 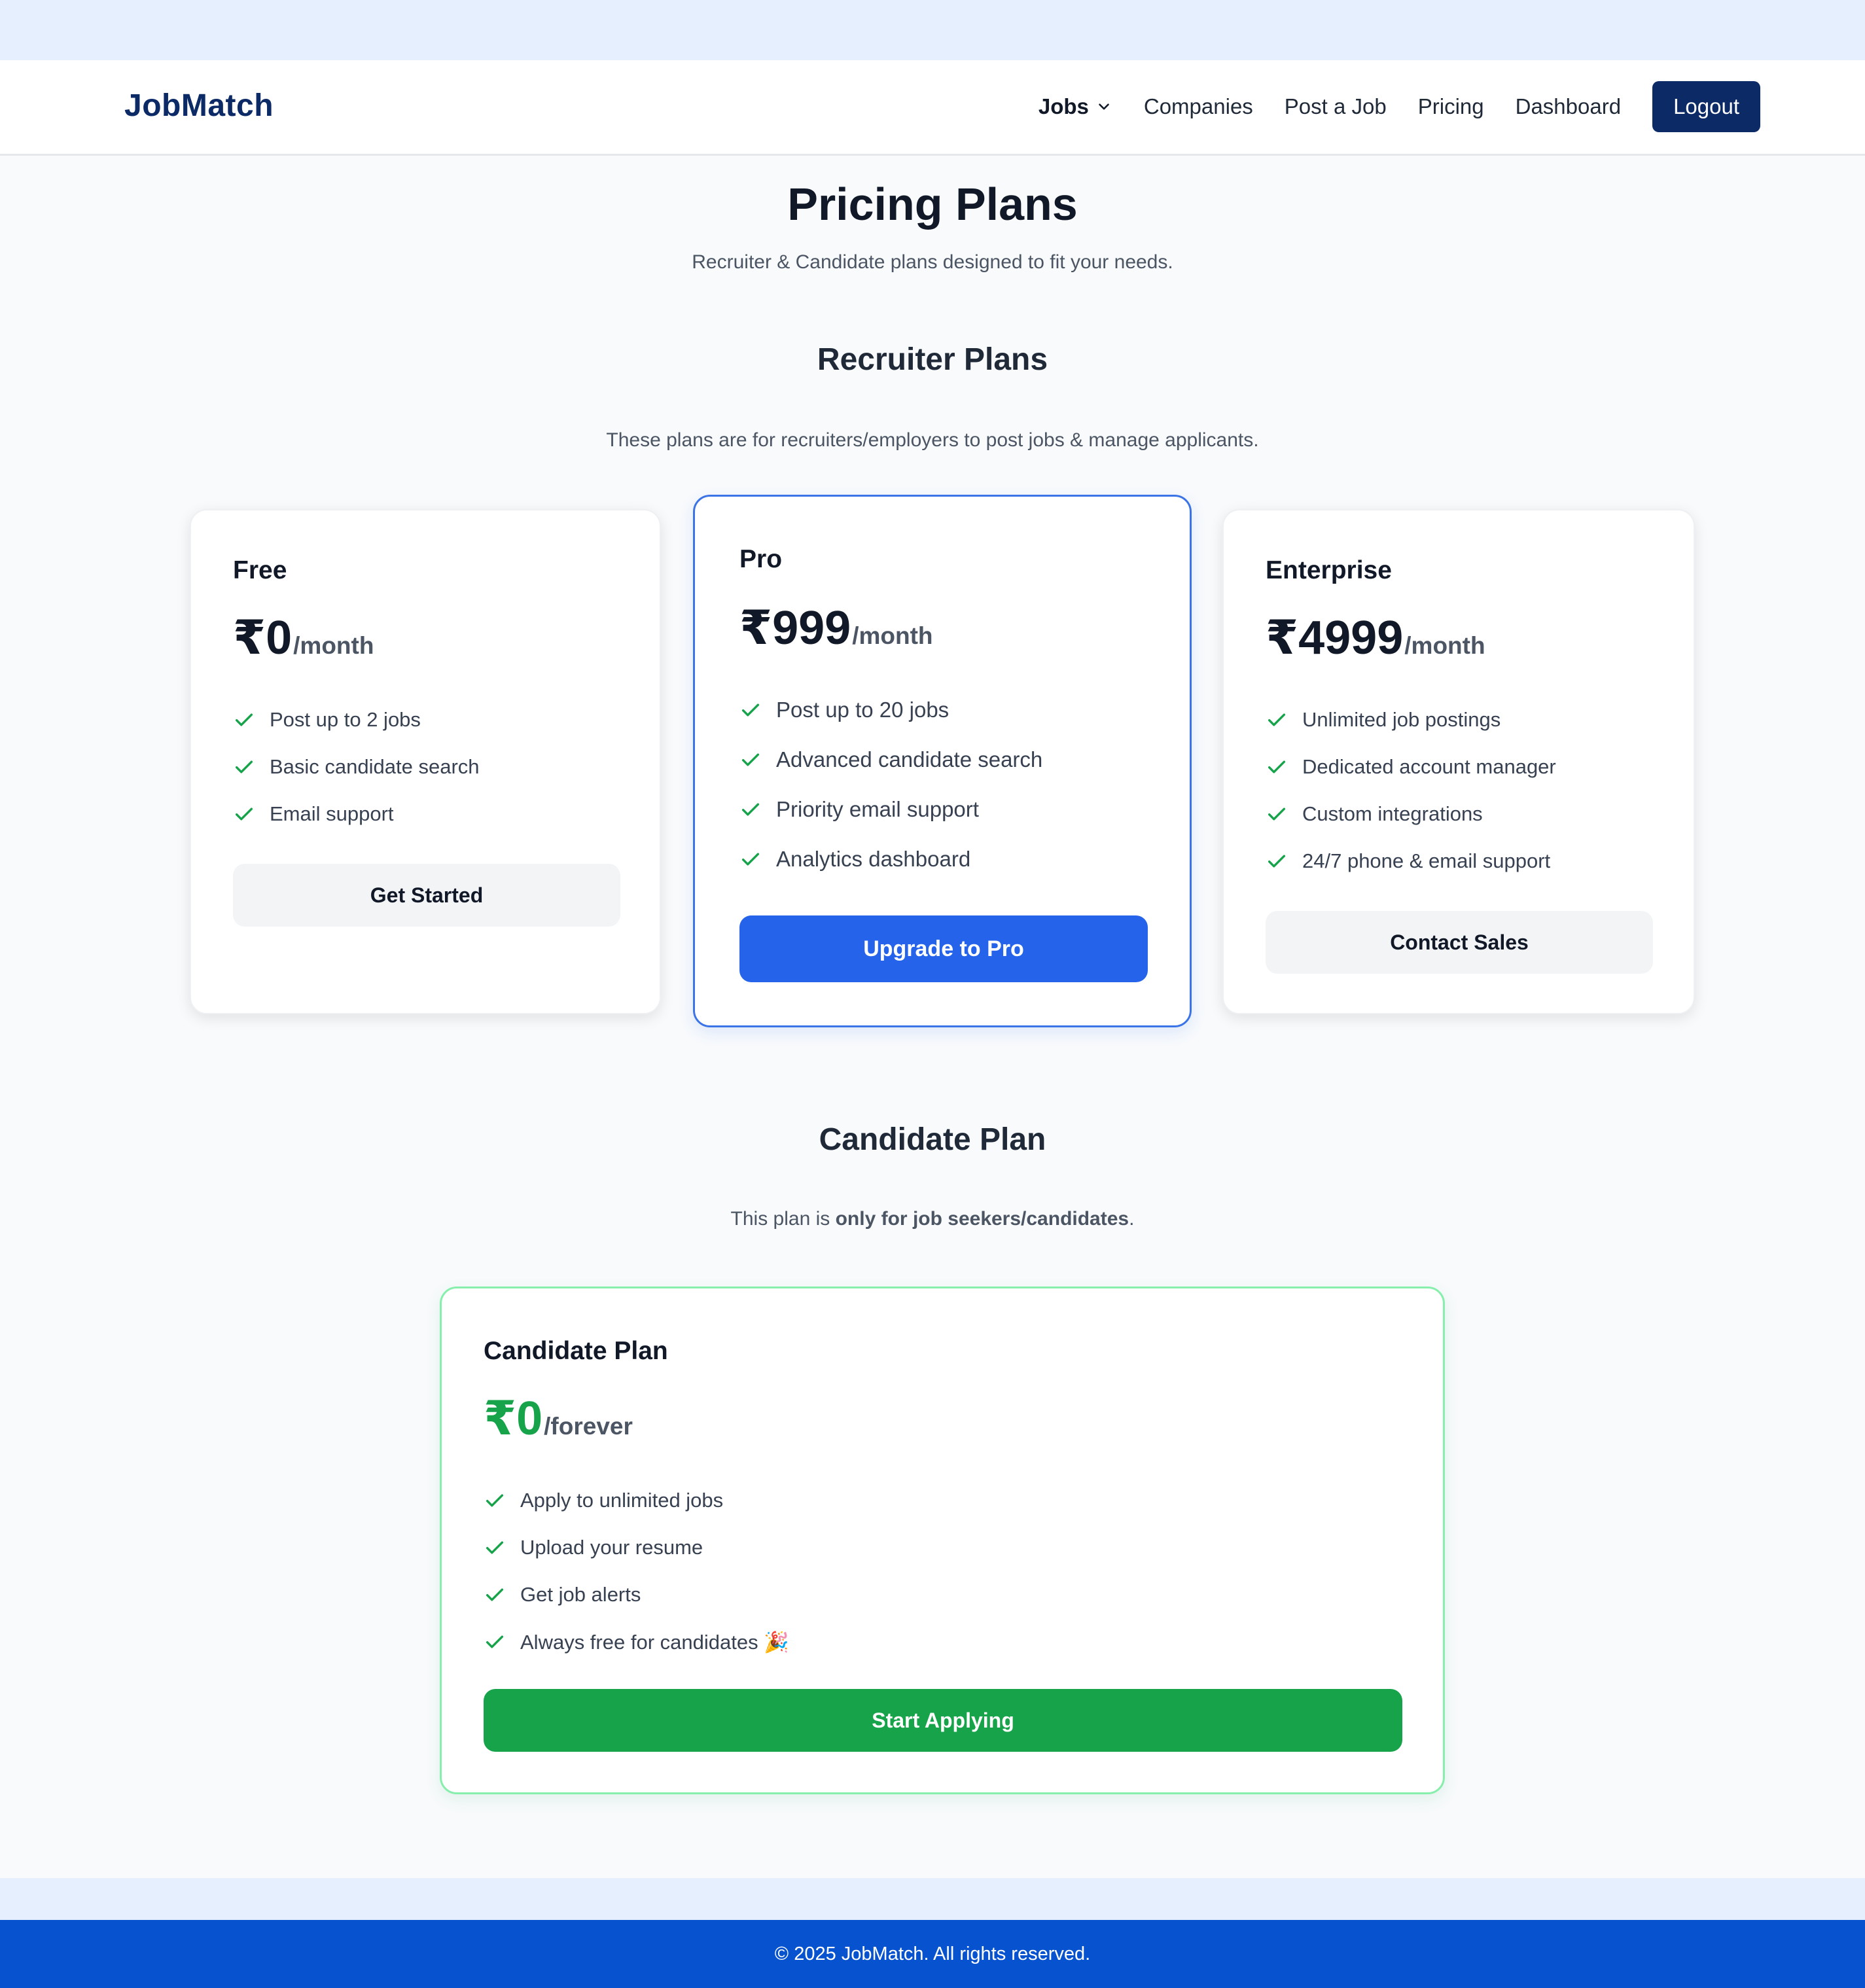 I want to click on plan-name: Free, so click(x=260, y=570).